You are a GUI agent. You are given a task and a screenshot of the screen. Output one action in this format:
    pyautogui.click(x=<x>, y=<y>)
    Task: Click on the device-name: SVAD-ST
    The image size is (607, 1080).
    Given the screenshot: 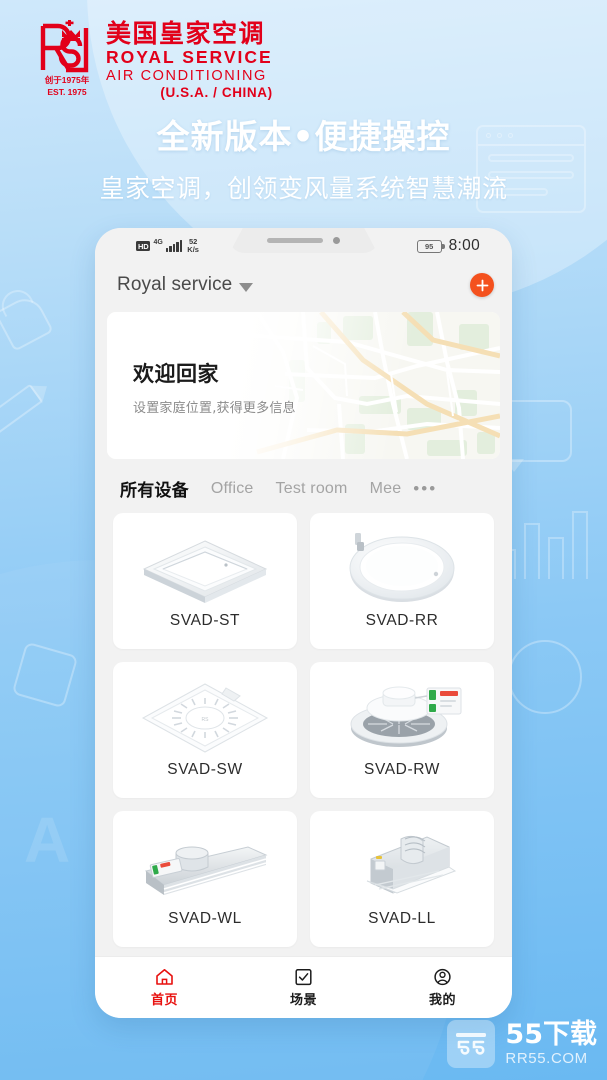 What is the action you would take?
    pyautogui.click(x=205, y=620)
    